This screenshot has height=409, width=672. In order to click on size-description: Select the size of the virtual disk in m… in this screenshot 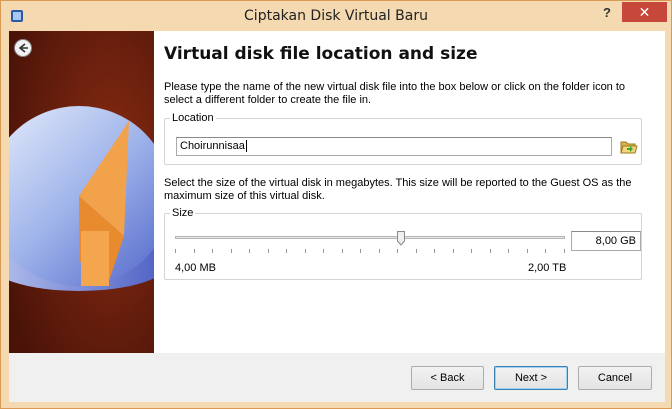, I will do `click(398, 189)`.